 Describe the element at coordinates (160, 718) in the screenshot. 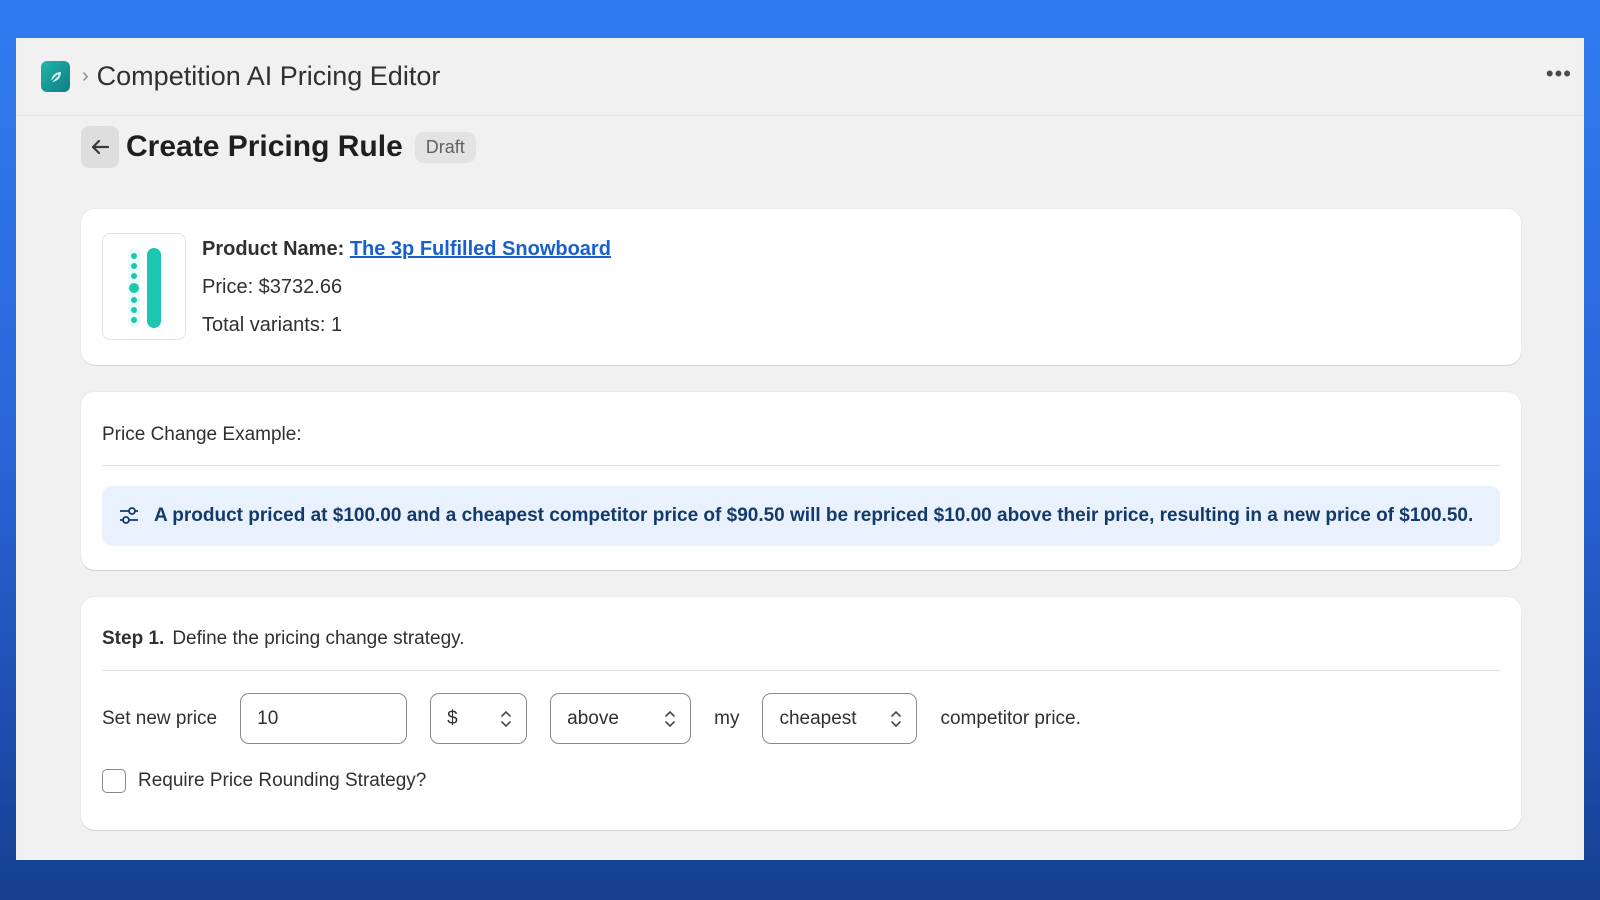

I see `set-new-price-label: Set new price` at that location.